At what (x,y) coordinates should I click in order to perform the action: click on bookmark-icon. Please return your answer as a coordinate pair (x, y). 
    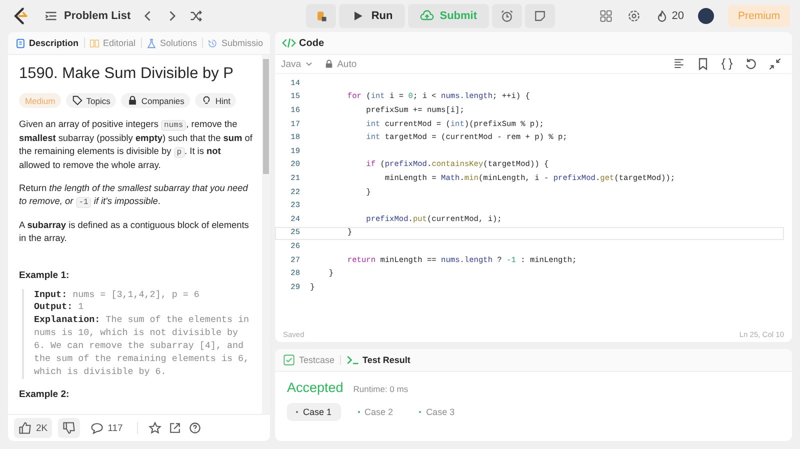
    Looking at the image, I should click on (703, 64).